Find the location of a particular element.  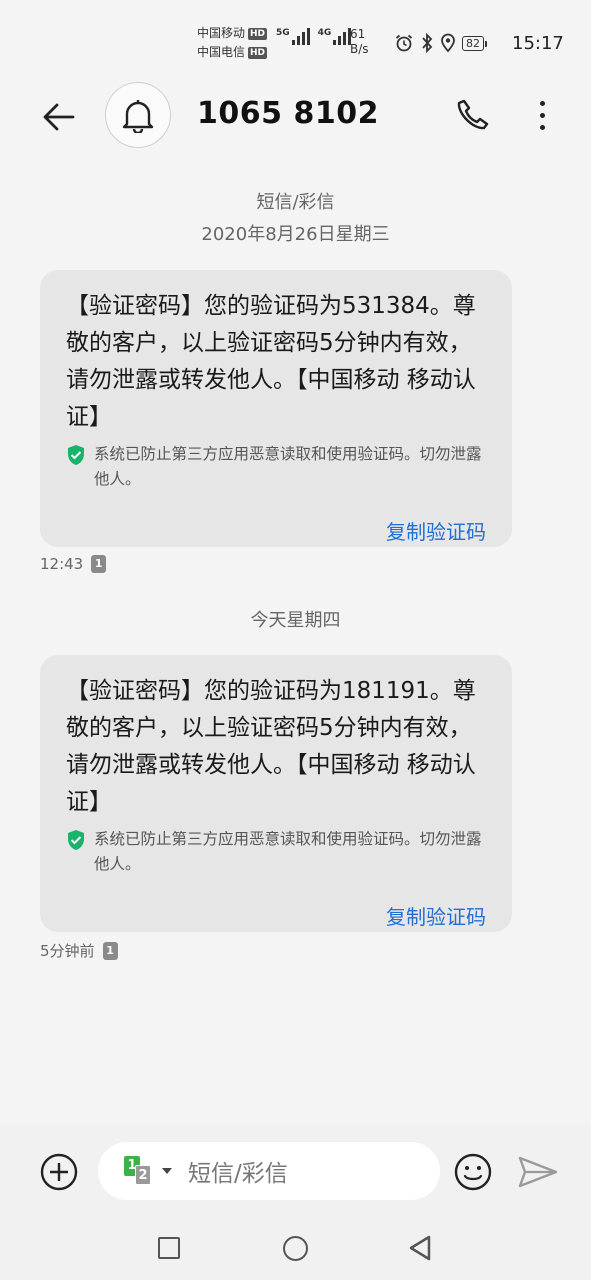

emoji-icon is located at coordinates (473, 1172).